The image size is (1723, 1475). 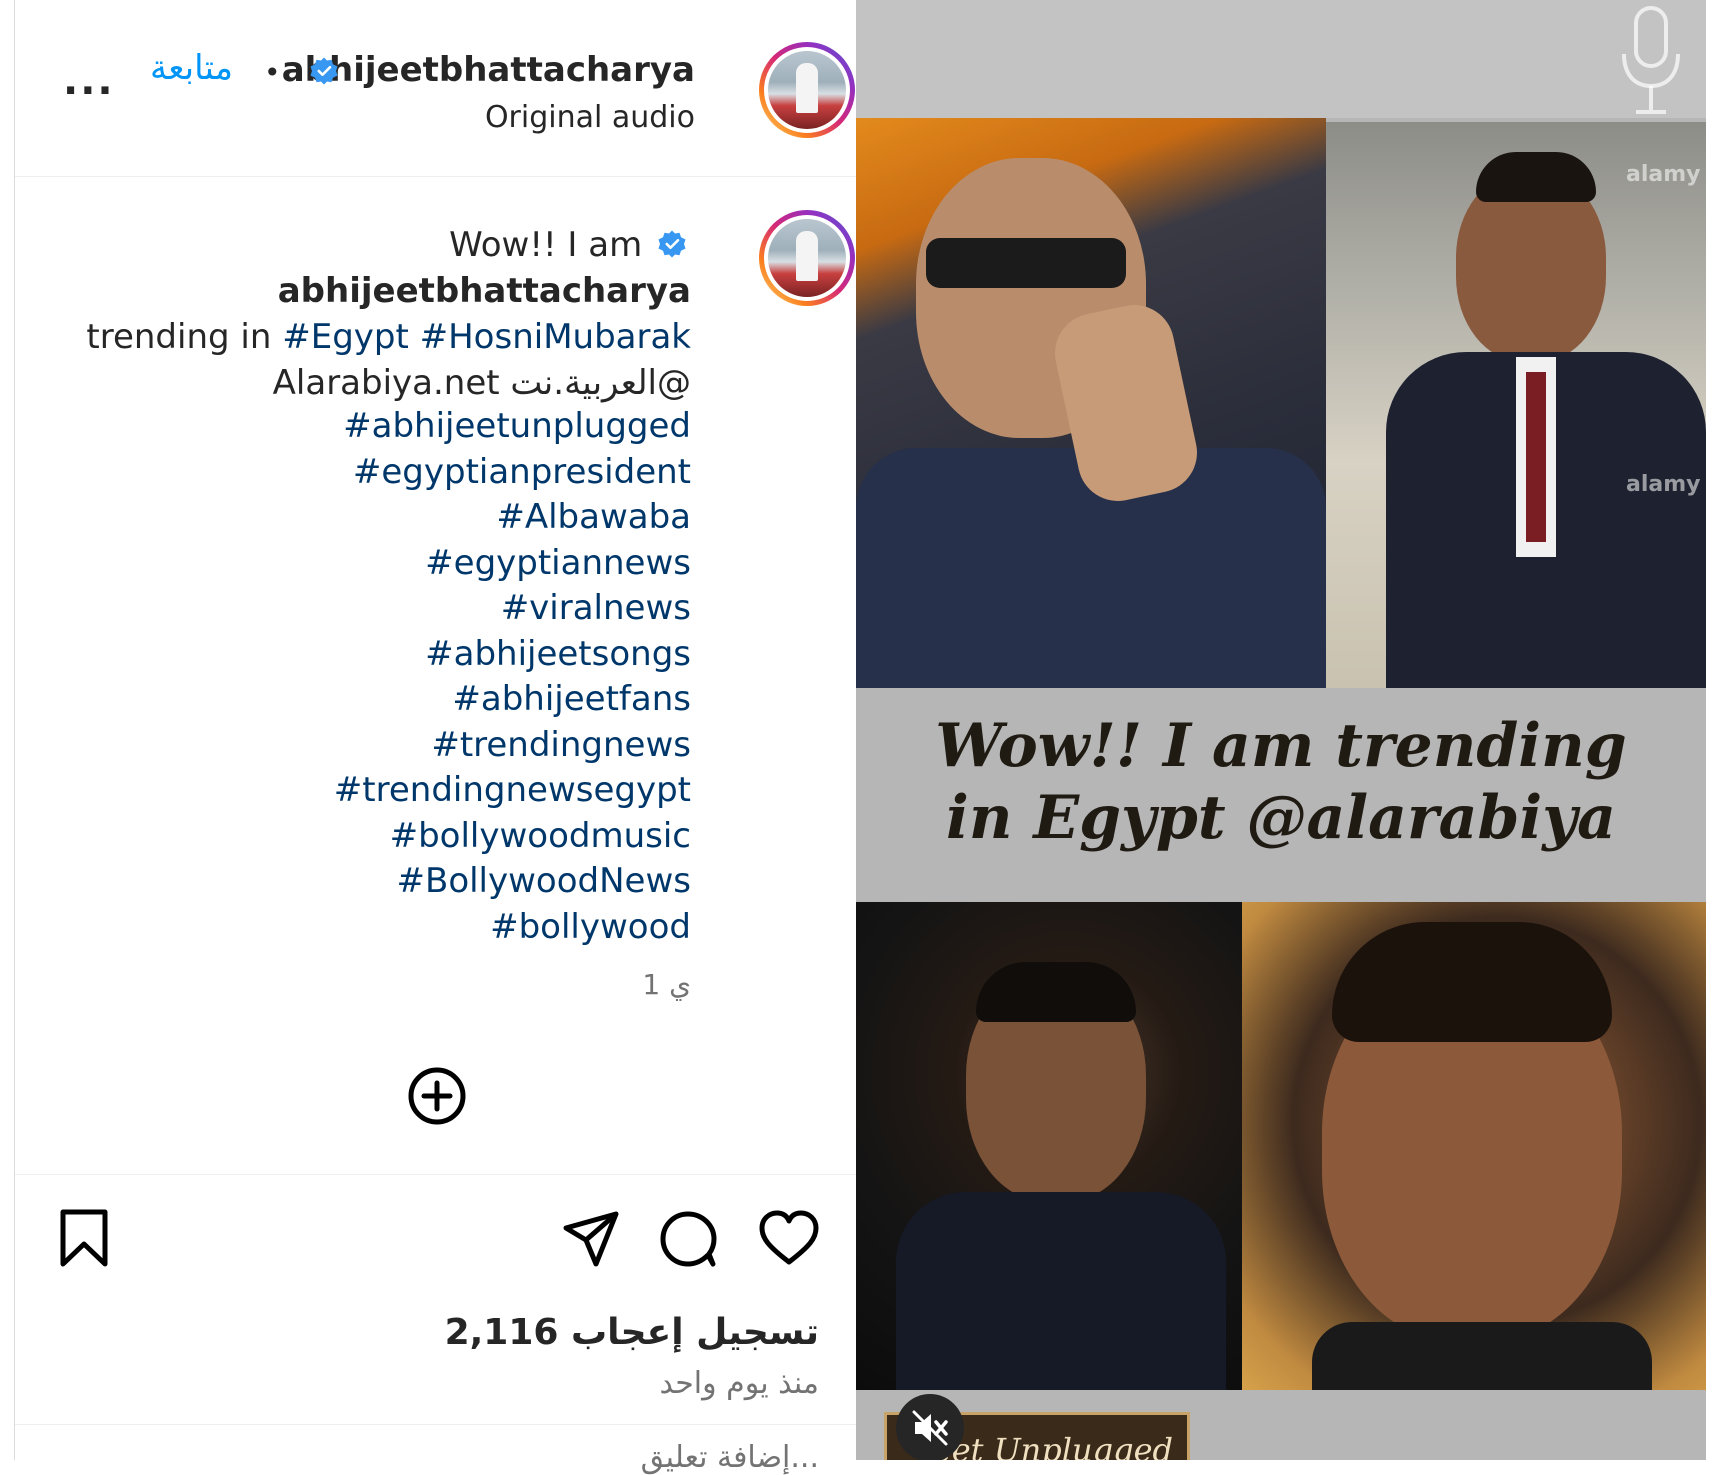 What do you see at coordinates (512, 655) in the screenshot?
I see `hashtag-link: #abhijeetsongs` at bounding box center [512, 655].